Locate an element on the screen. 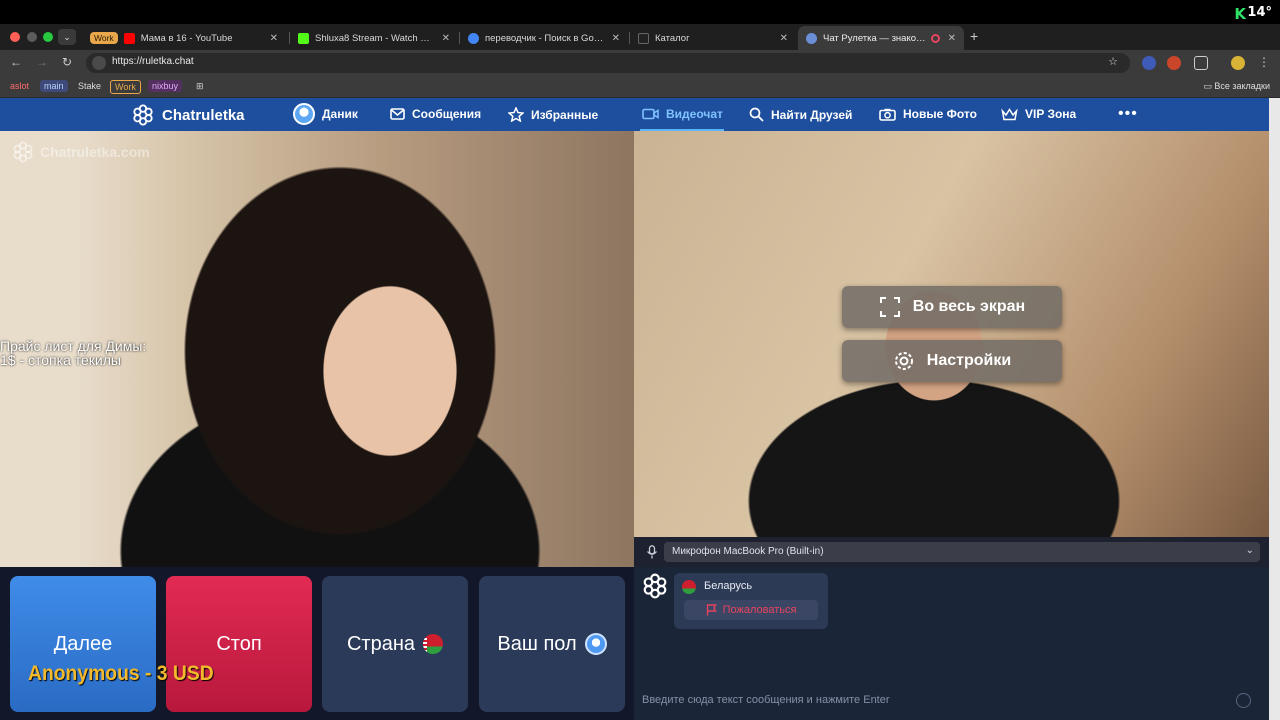  bookmark-work: Work is located at coordinates (125, 87).